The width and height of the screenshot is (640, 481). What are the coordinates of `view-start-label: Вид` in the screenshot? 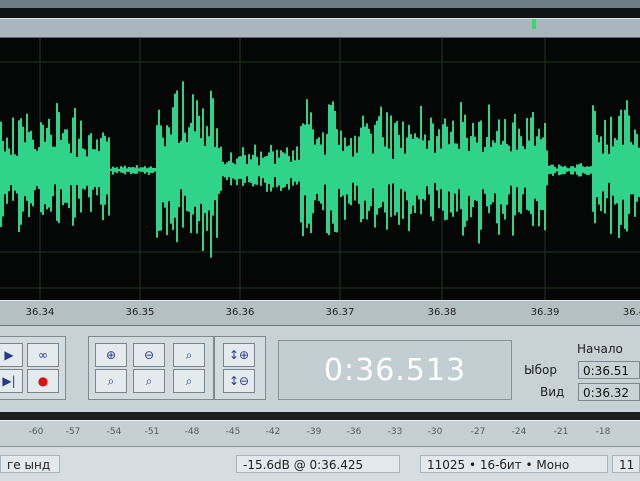 It's located at (552, 392).